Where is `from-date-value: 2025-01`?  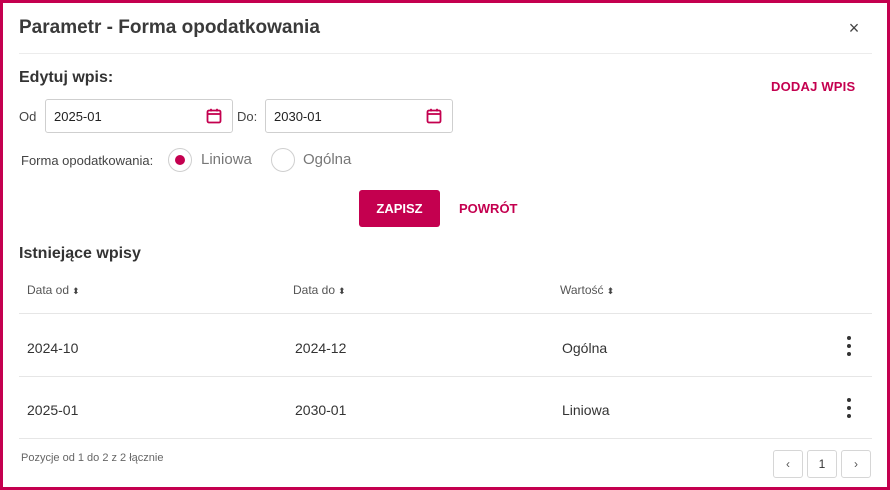
from-date-value: 2025-01 is located at coordinates (78, 116).